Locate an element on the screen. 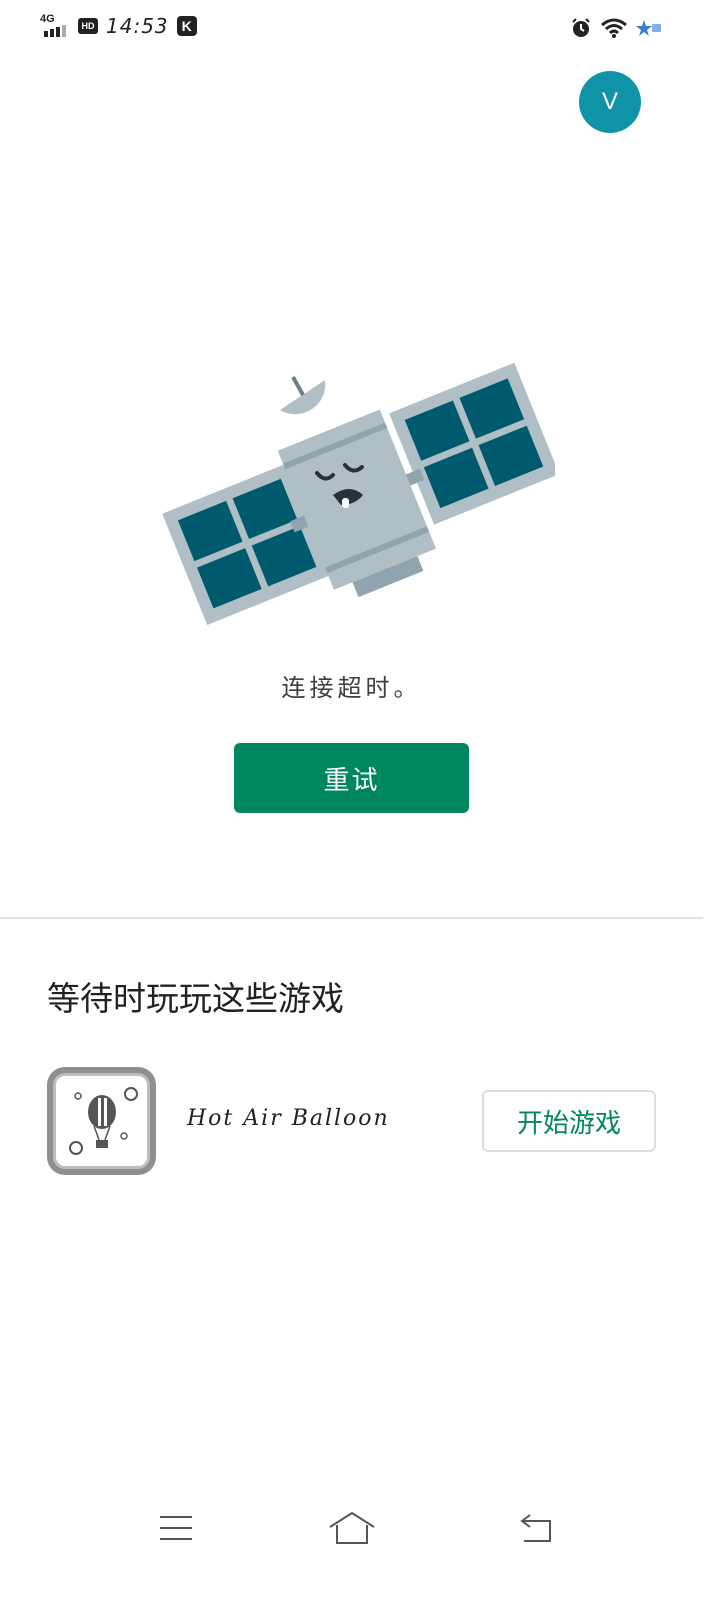 Image resolution: width=720 pixels, height=1605 pixels. start-game-button: 开始游戏 is located at coordinates (569, 1121).